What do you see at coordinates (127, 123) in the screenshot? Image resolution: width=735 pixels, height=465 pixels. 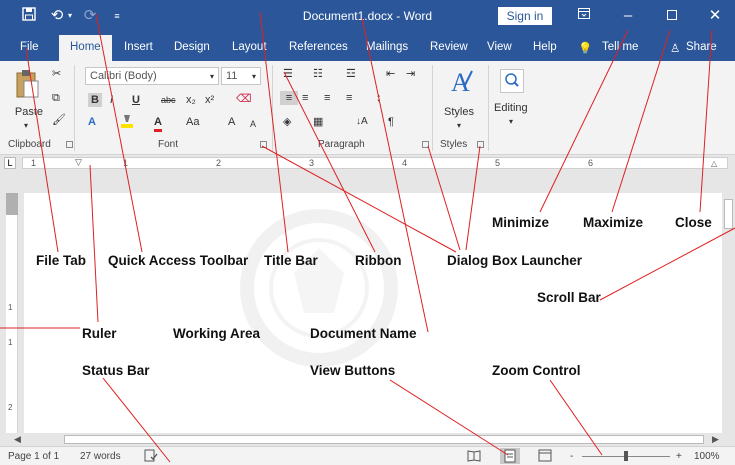 I see `highlight-icon` at bounding box center [127, 123].